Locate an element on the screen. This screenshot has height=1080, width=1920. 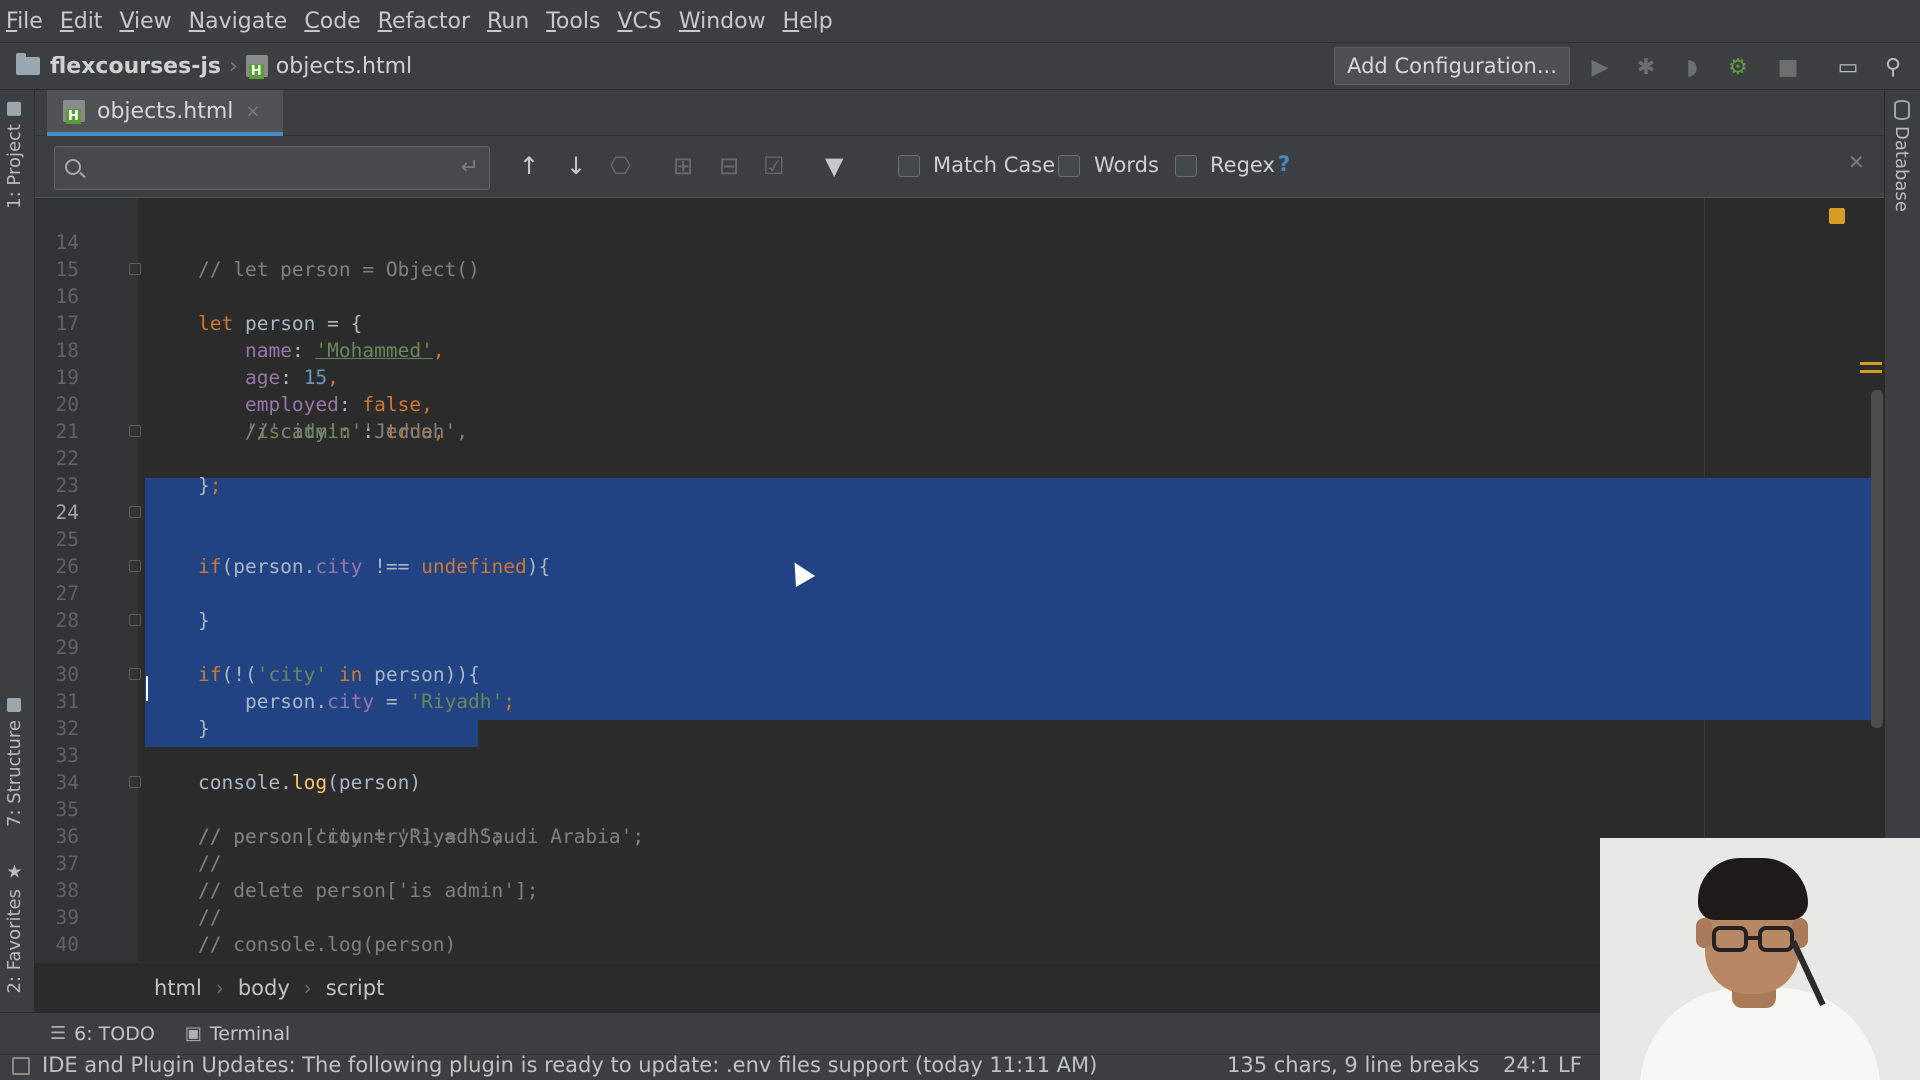
menu-view: View is located at coordinates (145, 21).